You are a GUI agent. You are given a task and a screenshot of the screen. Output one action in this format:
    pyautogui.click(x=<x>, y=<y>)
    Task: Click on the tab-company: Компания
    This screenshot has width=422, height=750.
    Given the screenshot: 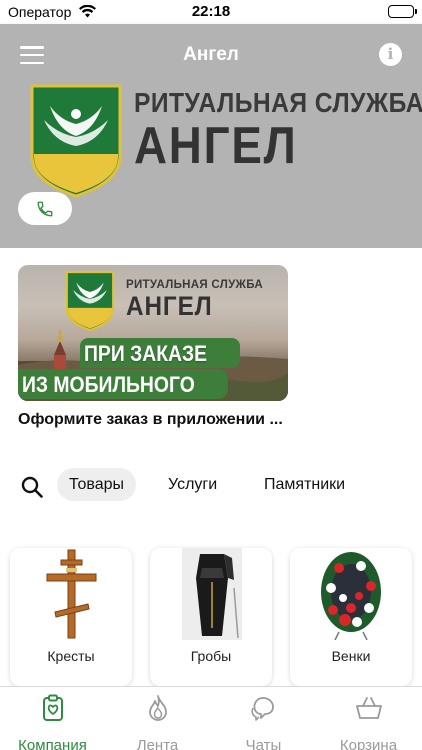 What is the action you would take?
    pyautogui.click(x=52, y=721)
    